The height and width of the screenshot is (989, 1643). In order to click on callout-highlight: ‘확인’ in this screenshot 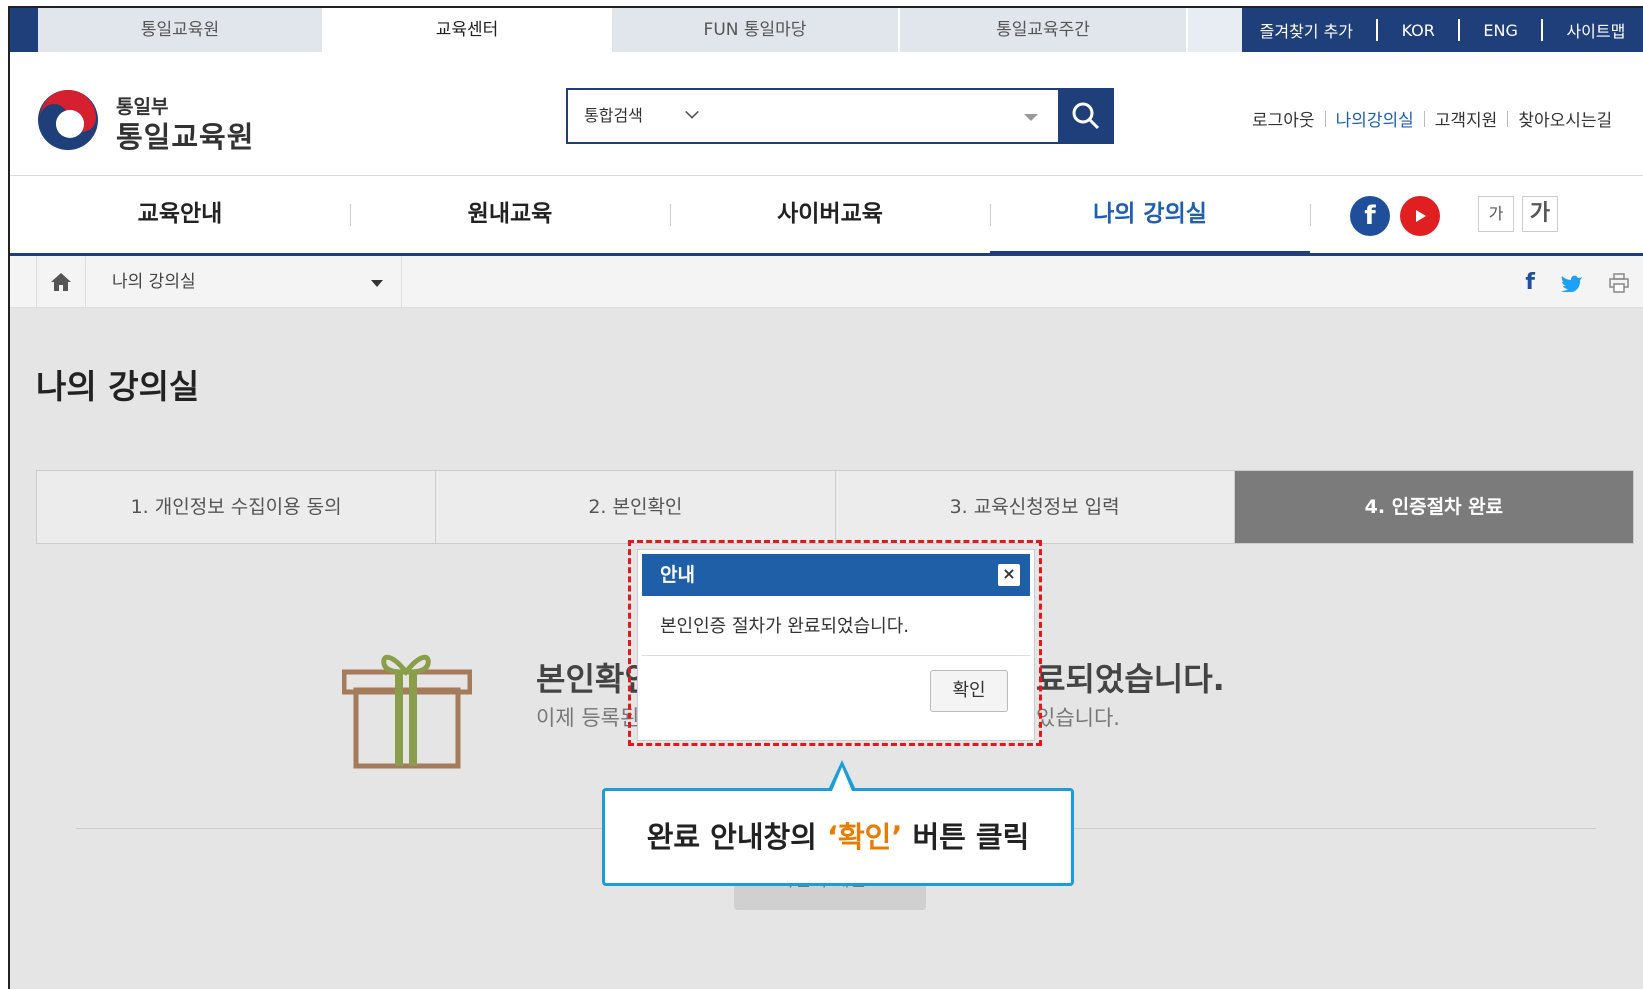, I will do `click(864, 837)`.